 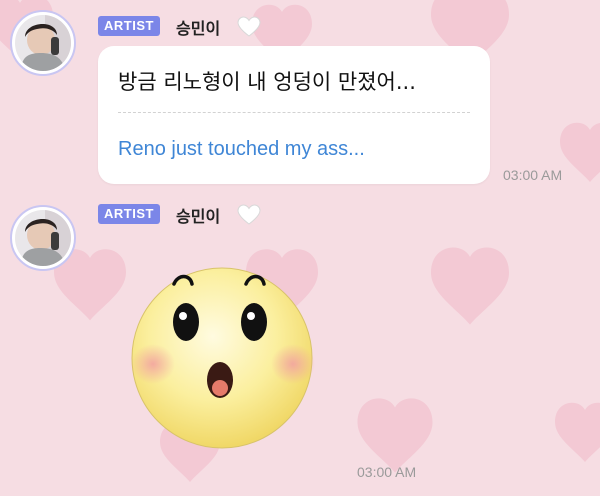 I want to click on artist-badge: ARTIST, so click(x=129, y=214).